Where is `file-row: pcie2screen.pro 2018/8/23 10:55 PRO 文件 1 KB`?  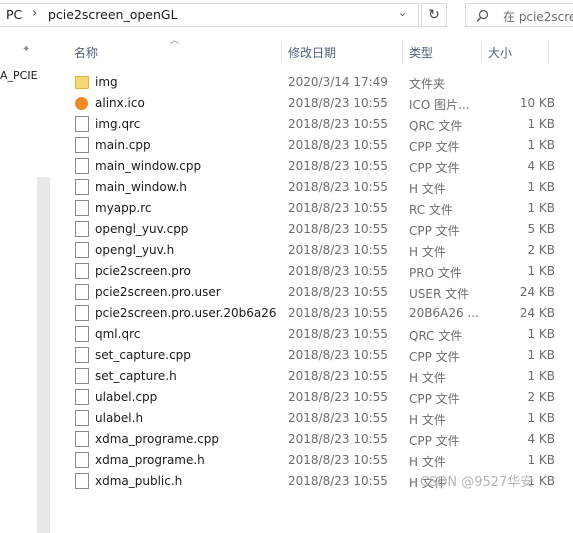 file-row: pcie2screen.pro 2018/8/23 10:55 PRO 文件 1 KB is located at coordinates (317, 271).